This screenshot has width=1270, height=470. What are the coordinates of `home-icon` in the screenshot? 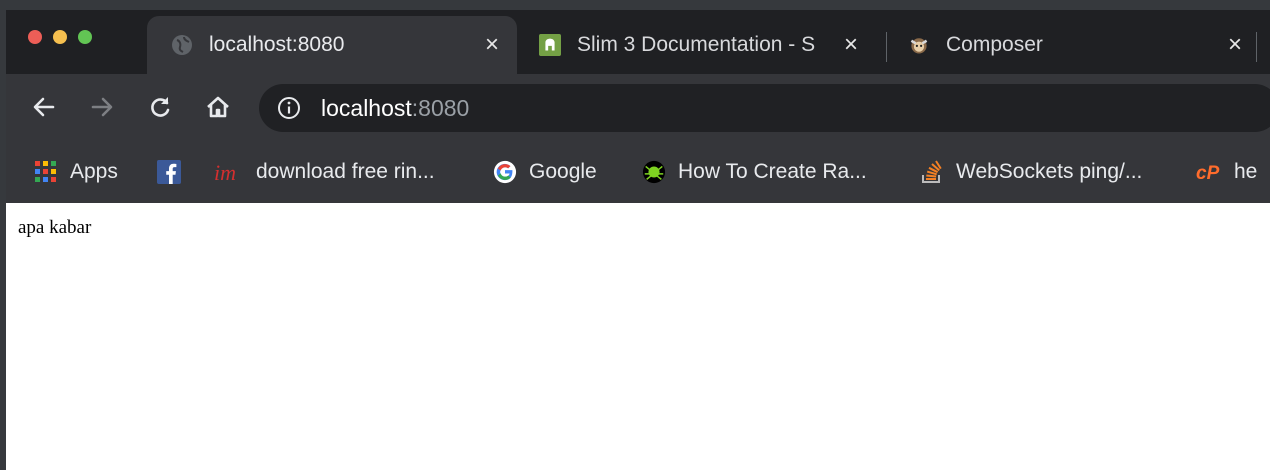 It's located at (218, 107).